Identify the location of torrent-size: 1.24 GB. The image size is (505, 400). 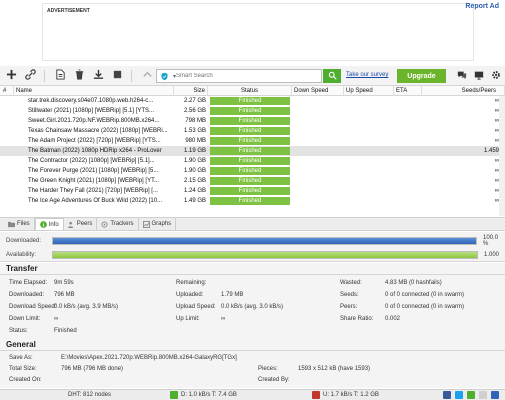
(194, 191).